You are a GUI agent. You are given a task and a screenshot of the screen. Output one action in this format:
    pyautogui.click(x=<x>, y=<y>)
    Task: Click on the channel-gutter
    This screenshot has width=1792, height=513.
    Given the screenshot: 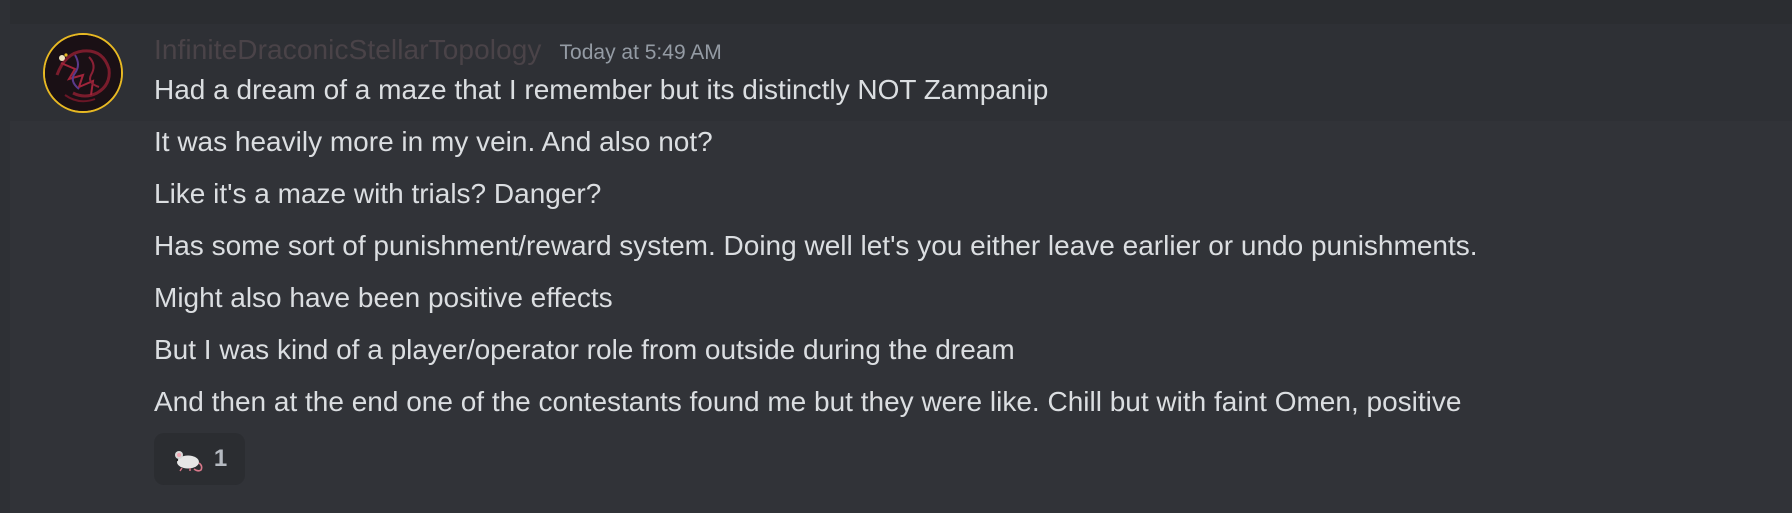 What is the action you would take?
    pyautogui.click(x=5, y=256)
    